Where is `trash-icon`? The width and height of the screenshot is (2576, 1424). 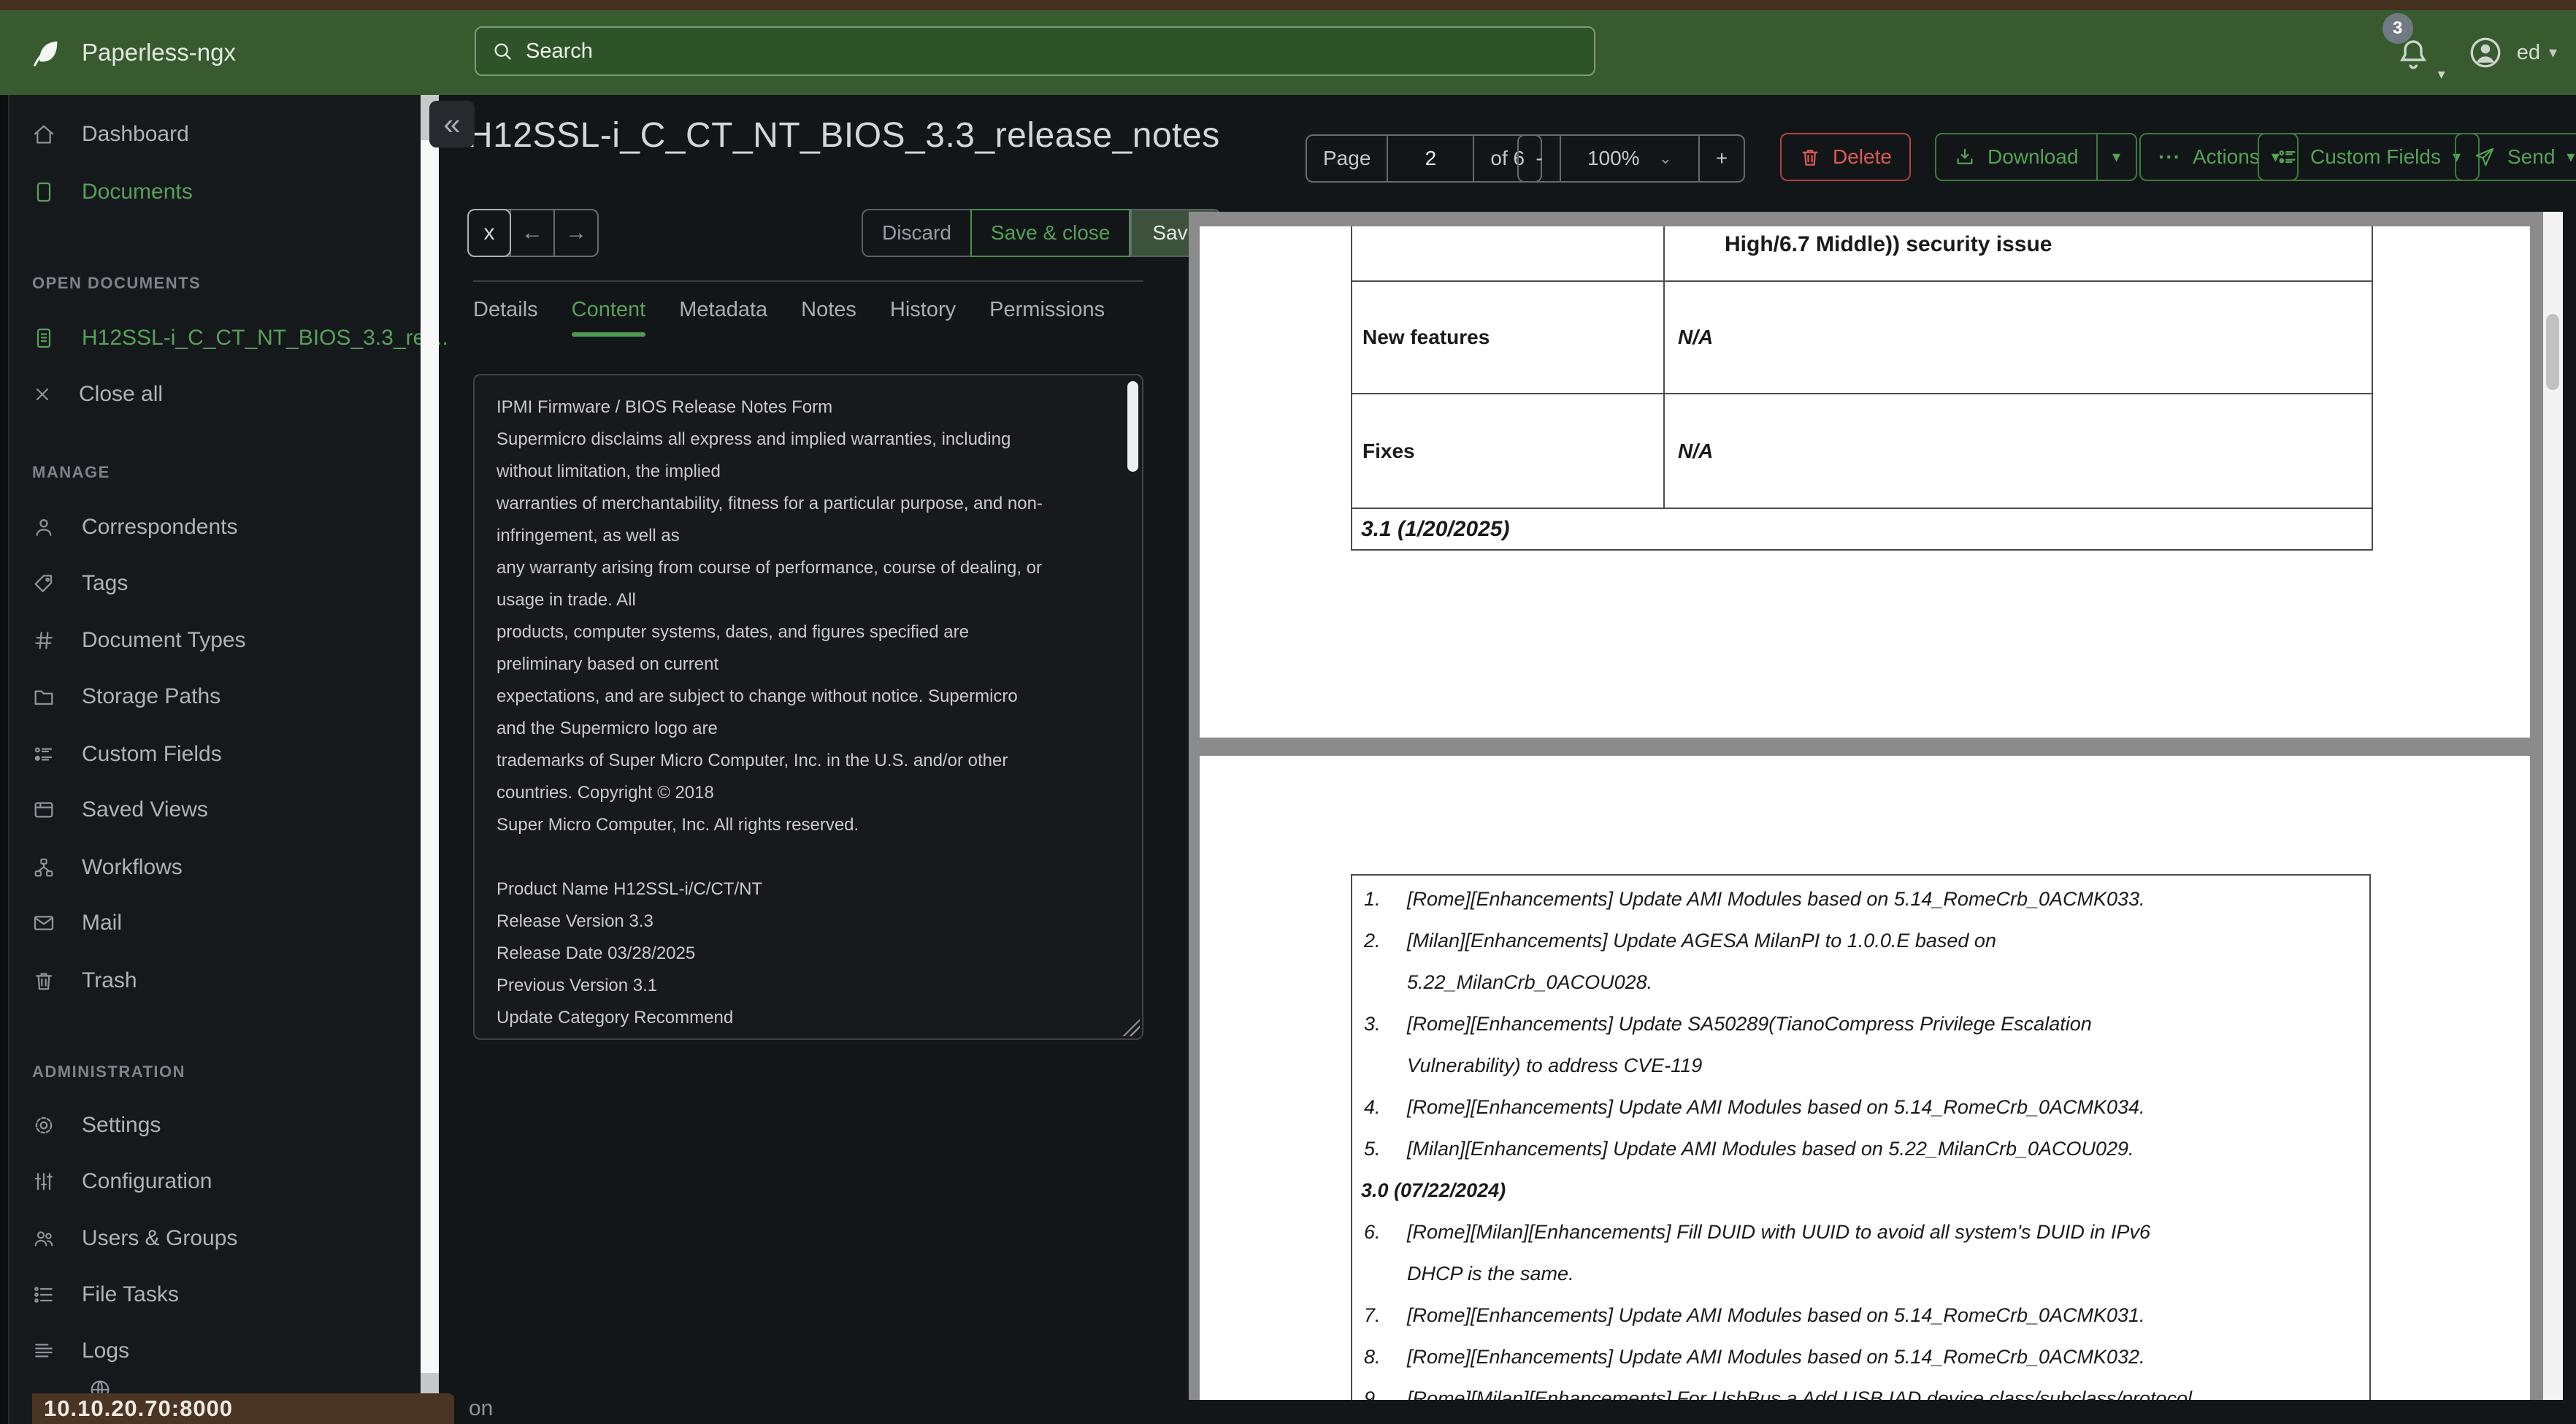 trash-icon is located at coordinates (43, 981).